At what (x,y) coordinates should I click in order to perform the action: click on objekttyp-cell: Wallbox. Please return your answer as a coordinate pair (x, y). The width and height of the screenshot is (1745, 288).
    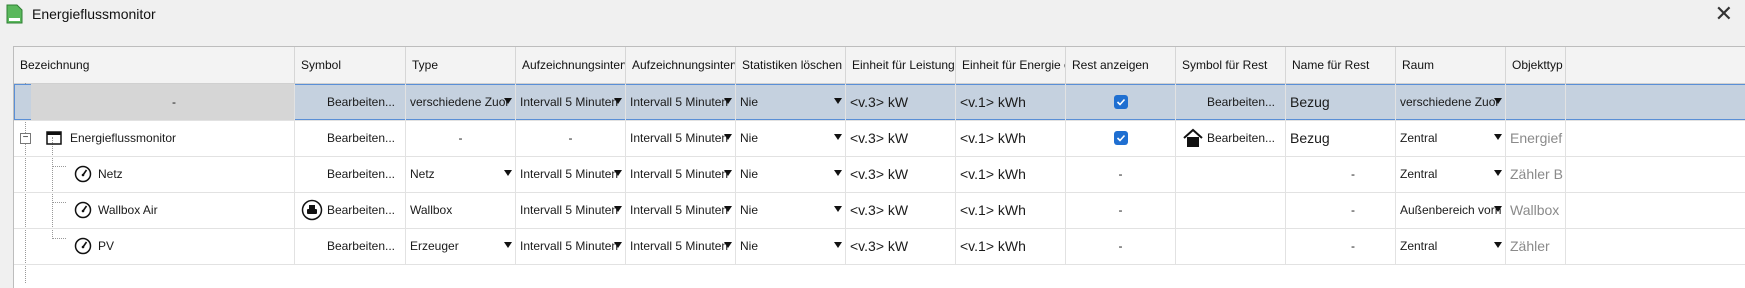
    Looking at the image, I should click on (1536, 210).